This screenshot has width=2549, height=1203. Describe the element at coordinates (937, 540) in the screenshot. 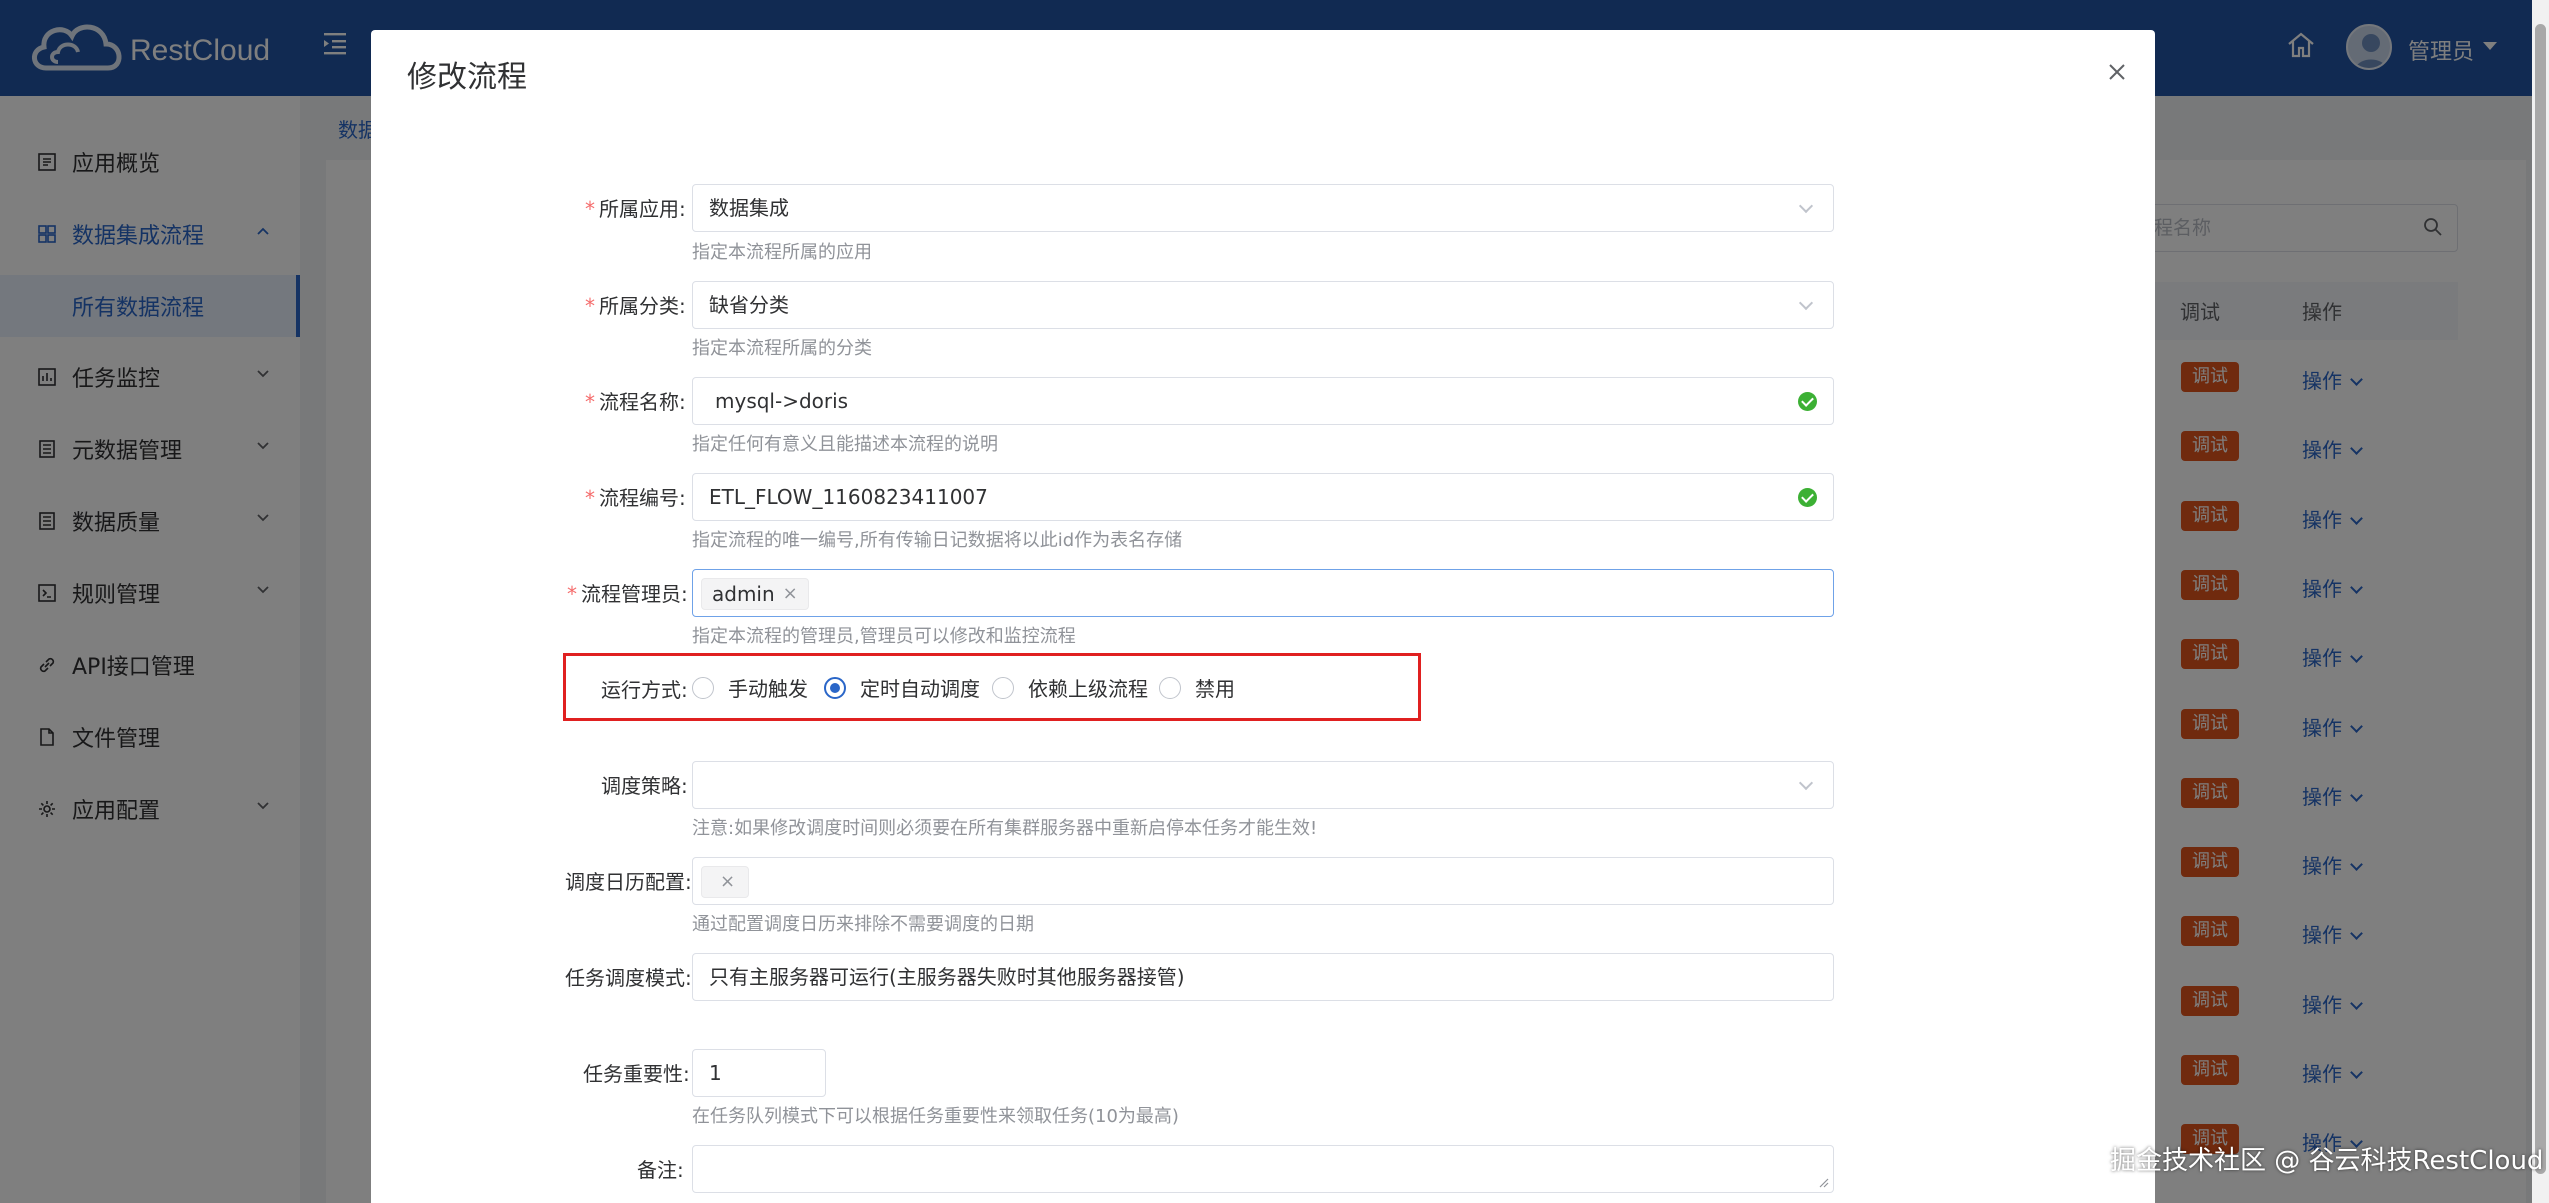

I see `field-help-code: 指定流程的唯一编号,所有传输日记数据将以此id作为表名存储` at that location.